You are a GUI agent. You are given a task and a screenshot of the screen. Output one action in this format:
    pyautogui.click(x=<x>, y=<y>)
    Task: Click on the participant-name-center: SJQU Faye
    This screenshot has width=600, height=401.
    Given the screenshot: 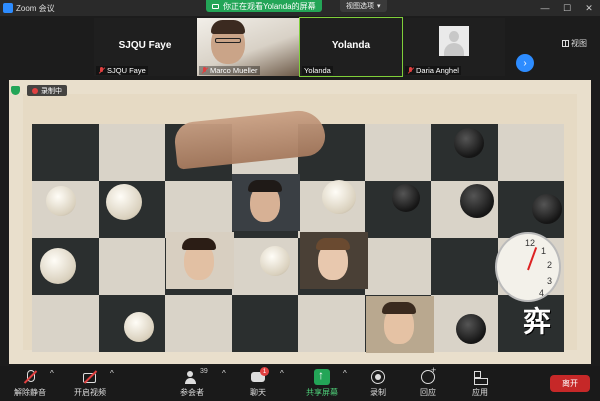 What is the action you would take?
    pyautogui.click(x=145, y=45)
    